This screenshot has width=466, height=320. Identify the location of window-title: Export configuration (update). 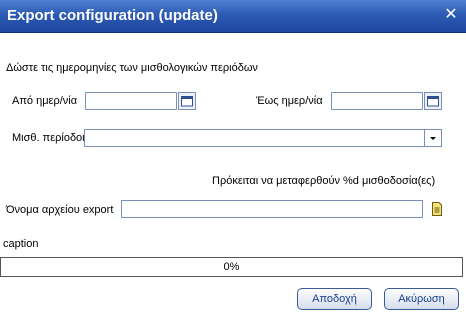
(112, 15).